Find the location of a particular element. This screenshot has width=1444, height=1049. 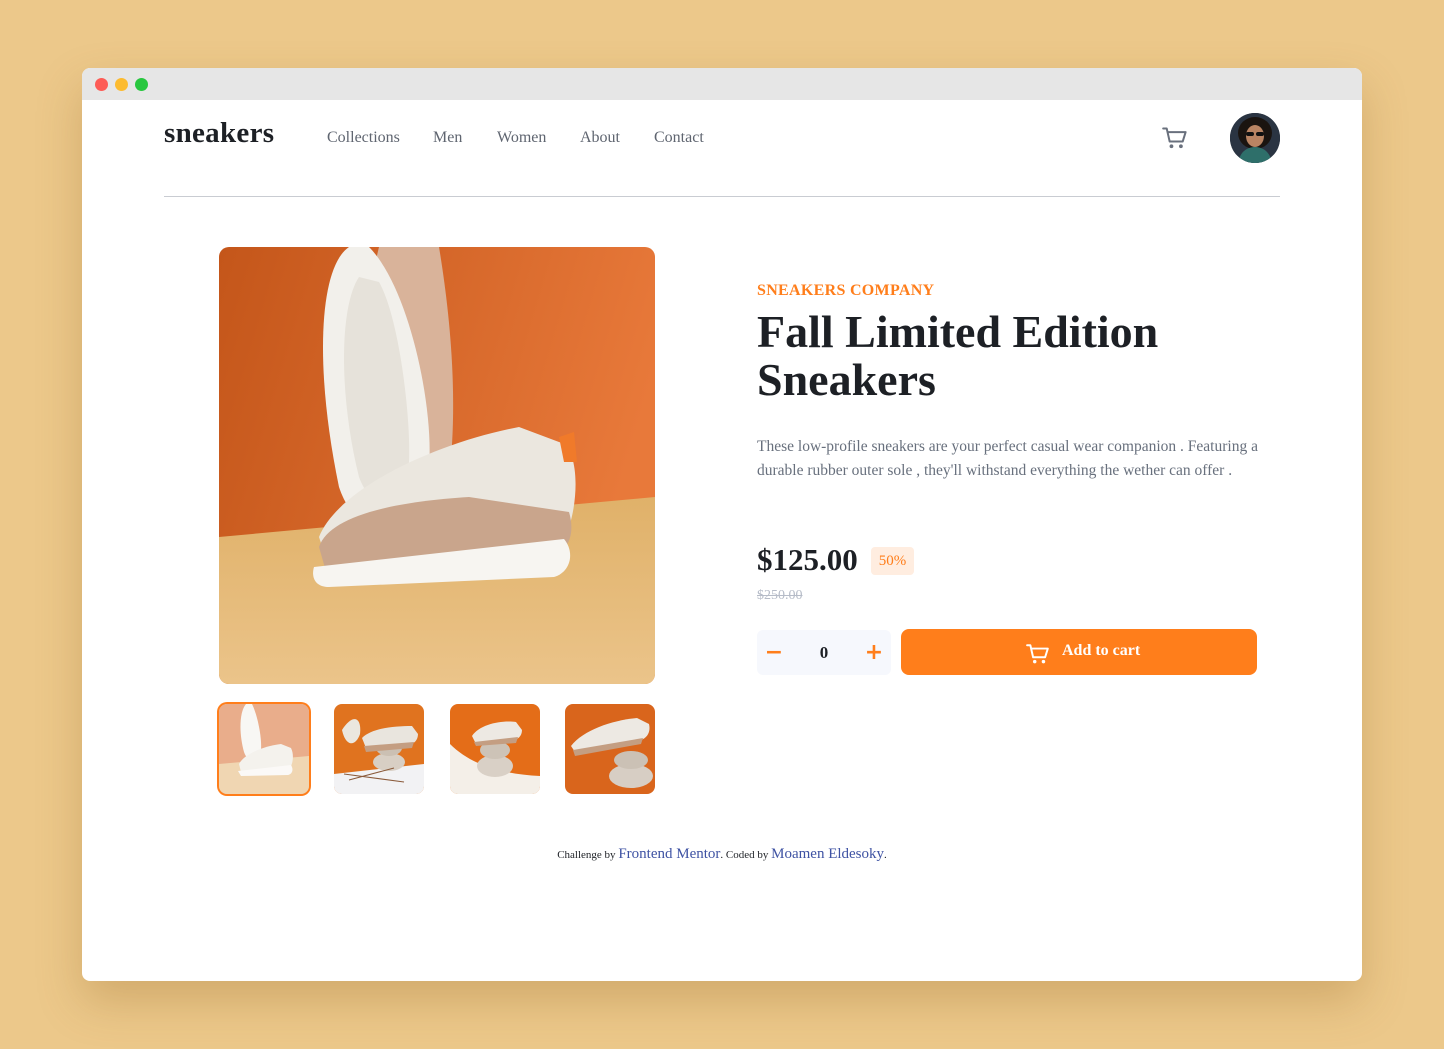

quantity-stepper: − 0 + is located at coordinates (824, 652).